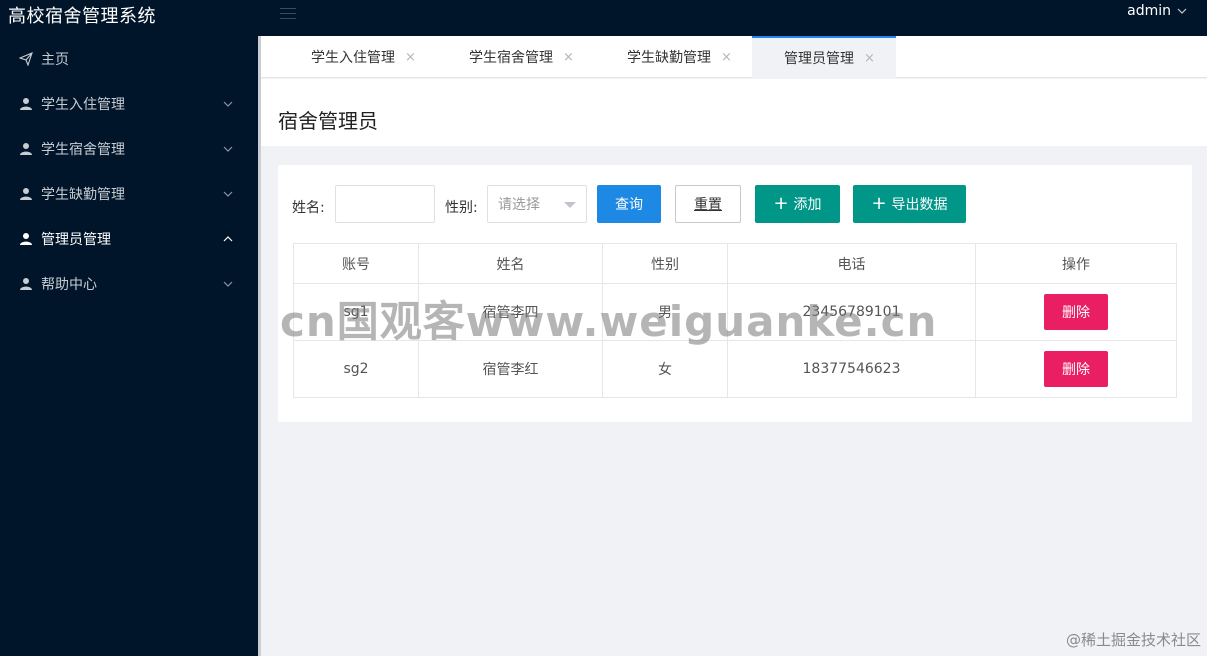 The image size is (1207, 656). What do you see at coordinates (734, 112) in the screenshot?
I see `page-header: 宿舍管理员` at bounding box center [734, 112].